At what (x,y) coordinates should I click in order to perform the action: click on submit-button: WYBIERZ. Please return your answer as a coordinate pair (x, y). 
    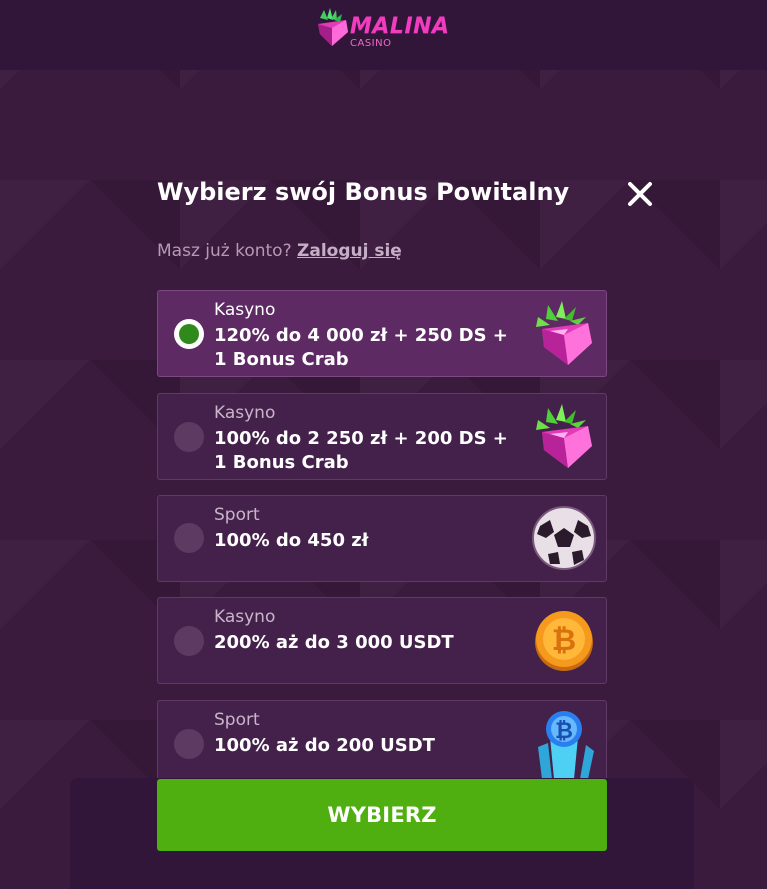
    Looking at the image, I should click on (382, 815).